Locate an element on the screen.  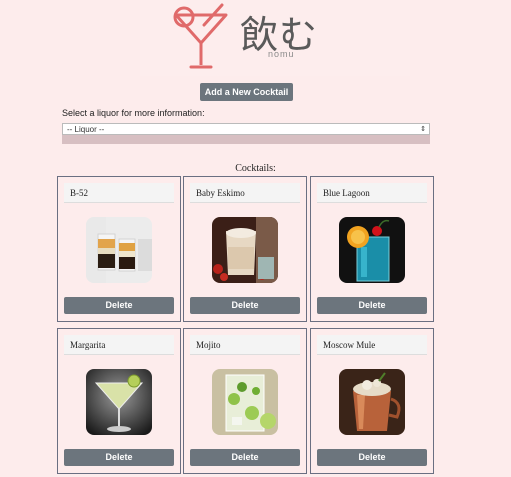
cocktail-card: Moscow Mule Delete is located at coordinates (372, 401).